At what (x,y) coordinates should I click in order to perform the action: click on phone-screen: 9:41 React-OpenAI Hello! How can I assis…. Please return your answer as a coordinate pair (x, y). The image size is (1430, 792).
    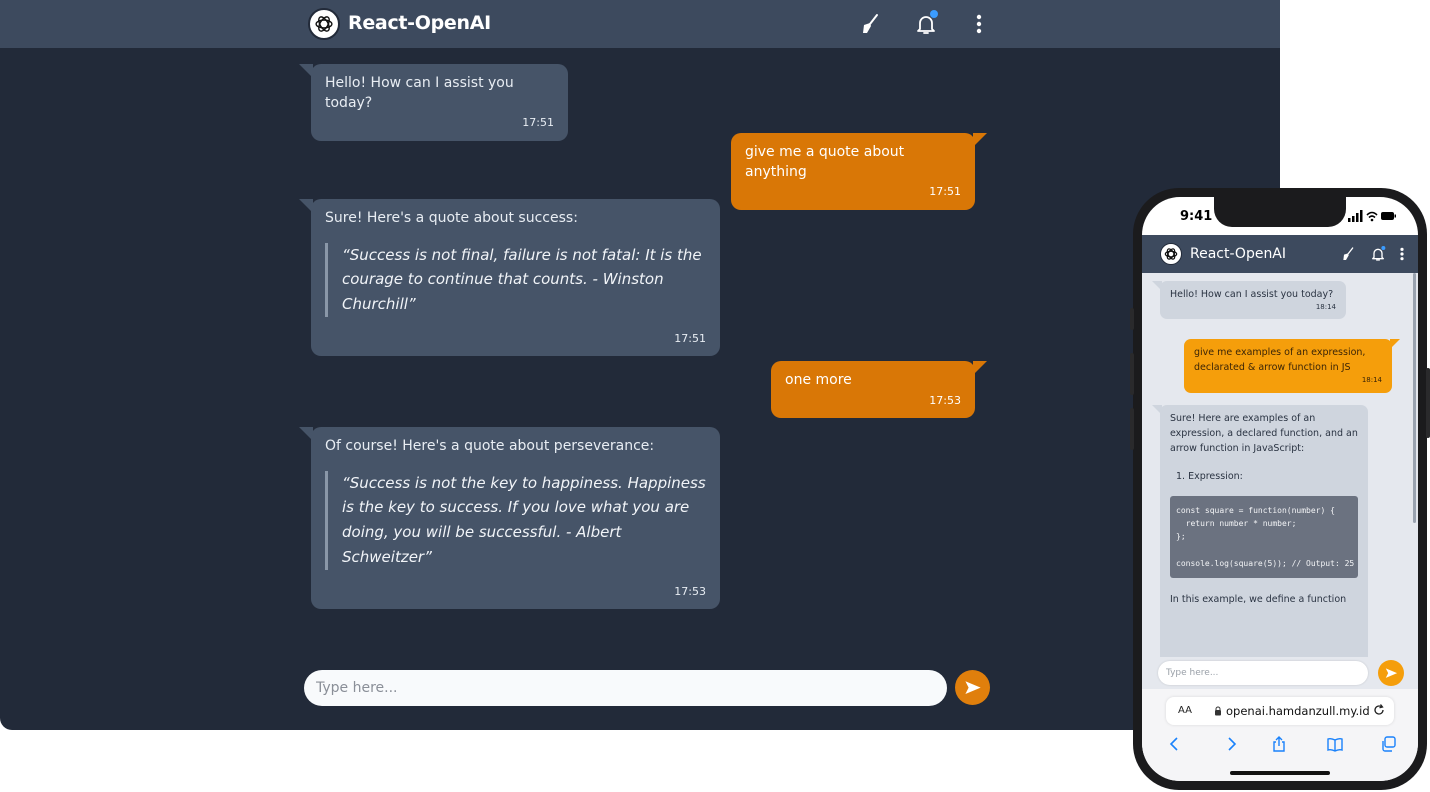
    Looking at the image, I should click on (1280, 489).